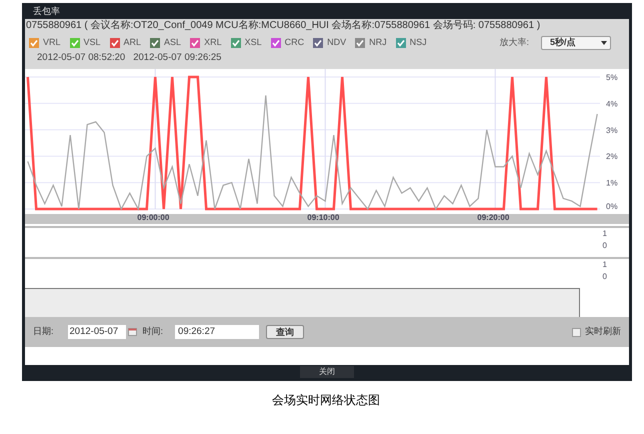  What do you see at coordinates (92, 43) in the screenshot?
I see `legend-label: VSL` at bounding box center [92, 43].